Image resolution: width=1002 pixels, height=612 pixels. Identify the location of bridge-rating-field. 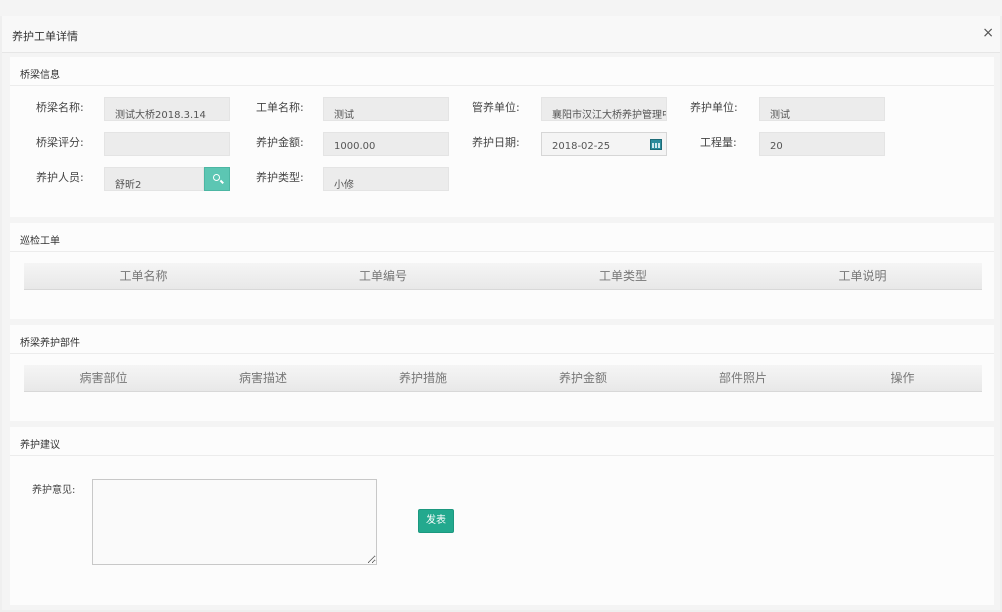
(167, 144).